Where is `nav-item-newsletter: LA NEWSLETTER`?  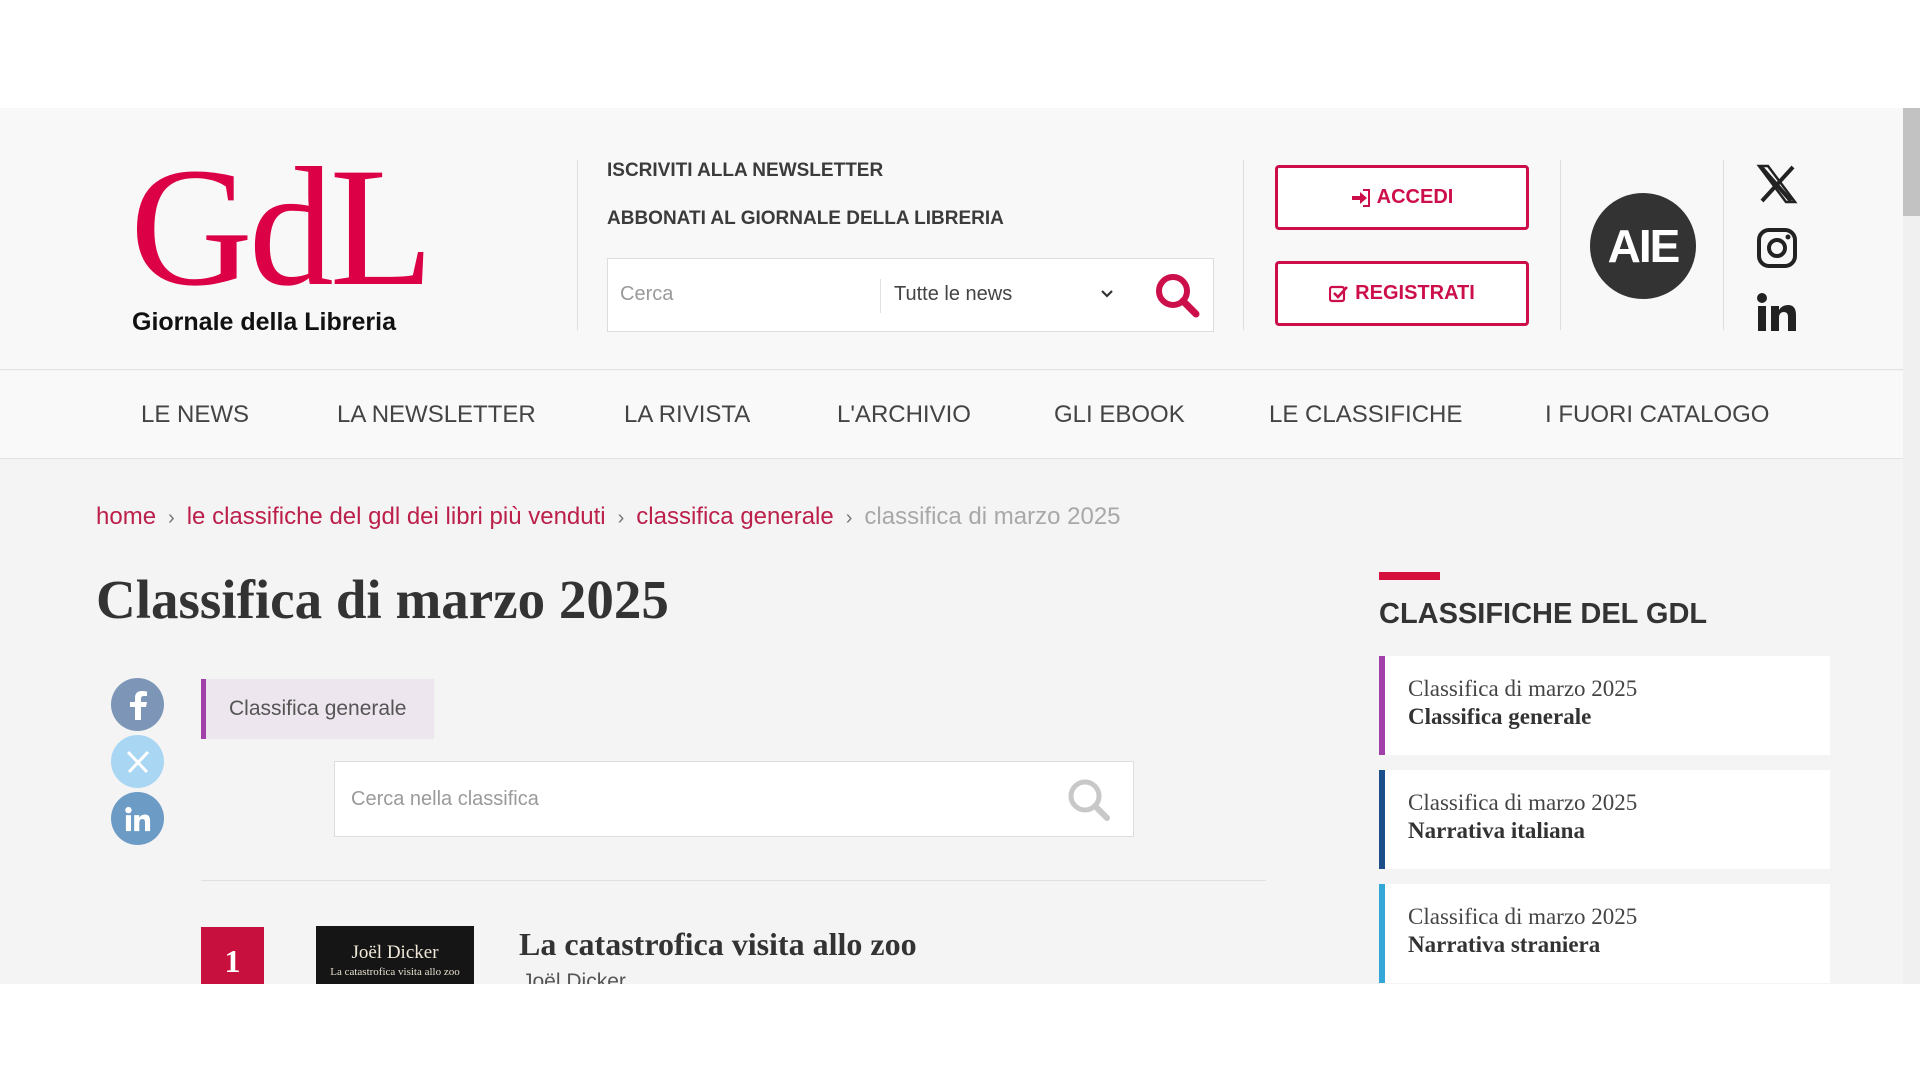 nav-item-newsletter: LA NEWSLETTER is located at coordinates (436, 415).